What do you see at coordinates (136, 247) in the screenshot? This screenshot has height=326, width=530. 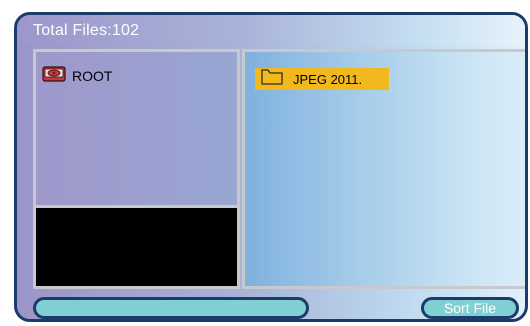 I see `preview-area` at bounding box center [136, 247].